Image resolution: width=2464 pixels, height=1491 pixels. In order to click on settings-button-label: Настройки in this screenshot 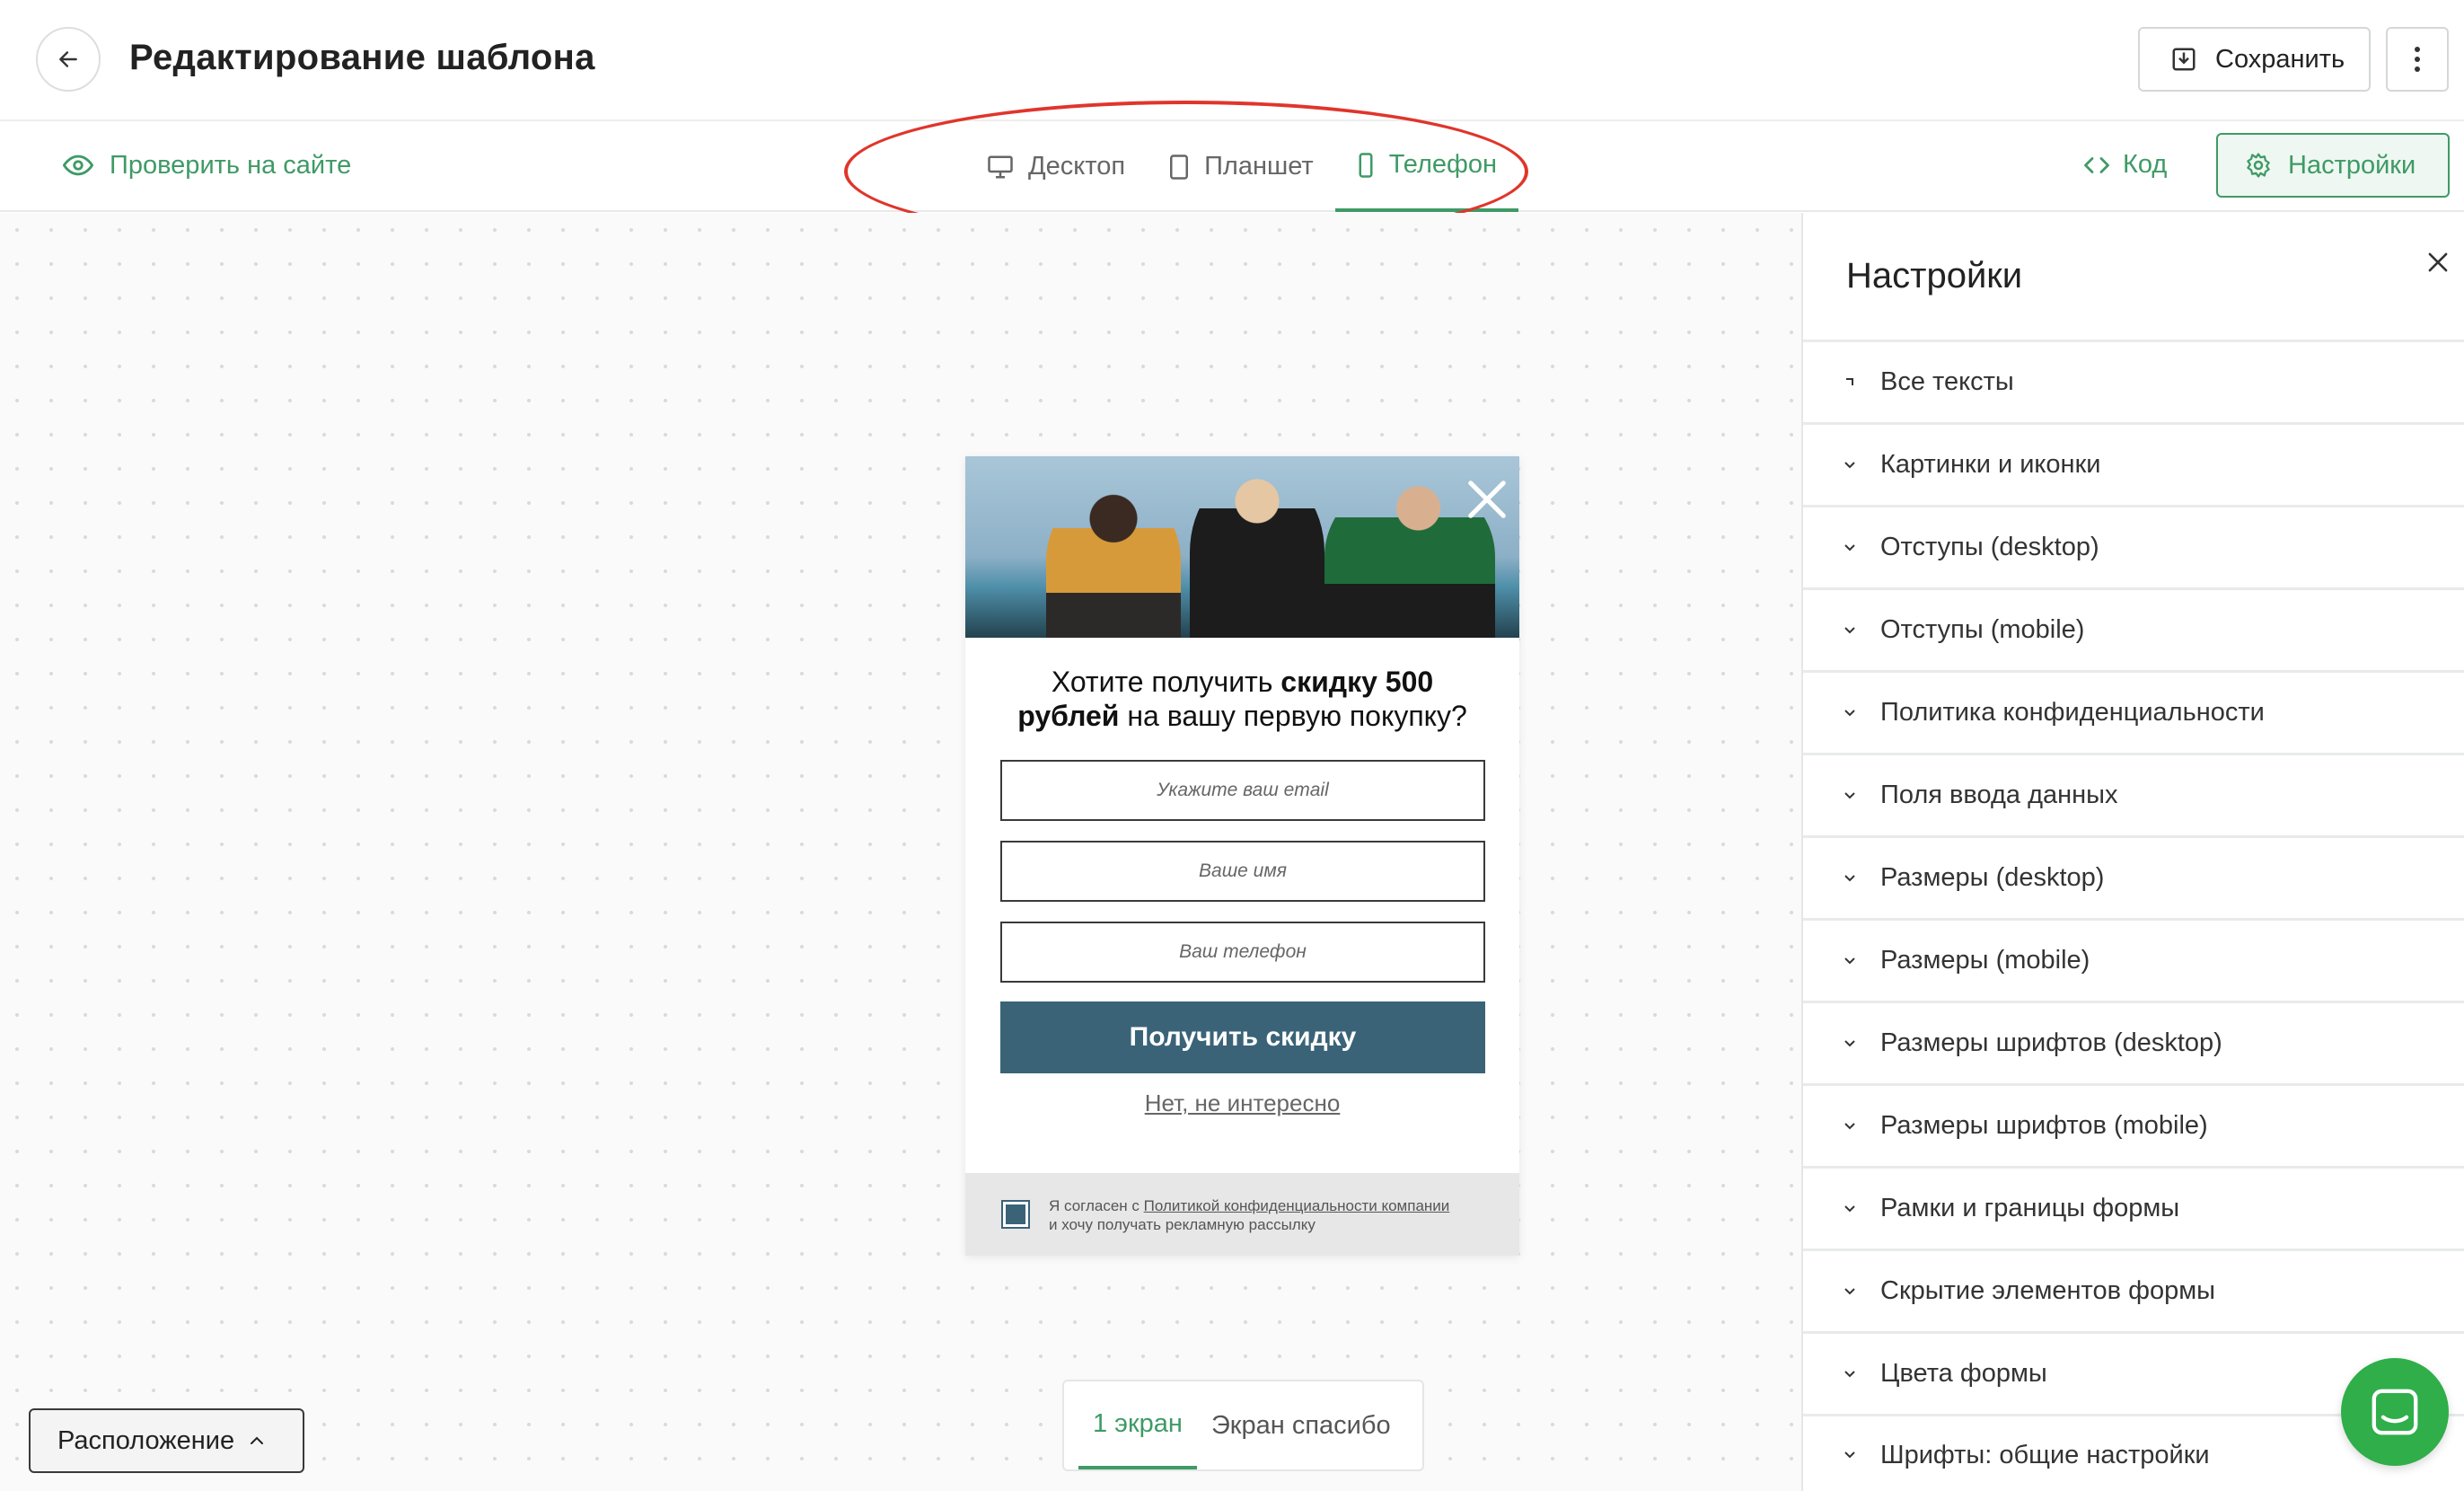, I will do `click(2352, 165)`.